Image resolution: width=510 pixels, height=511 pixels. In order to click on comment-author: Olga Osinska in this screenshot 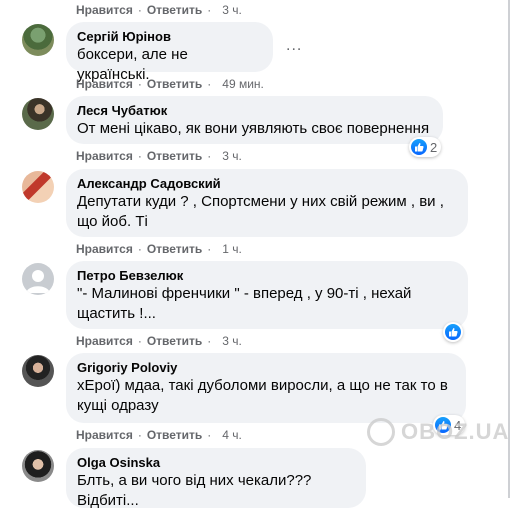, I will do `click(216, 463)`.